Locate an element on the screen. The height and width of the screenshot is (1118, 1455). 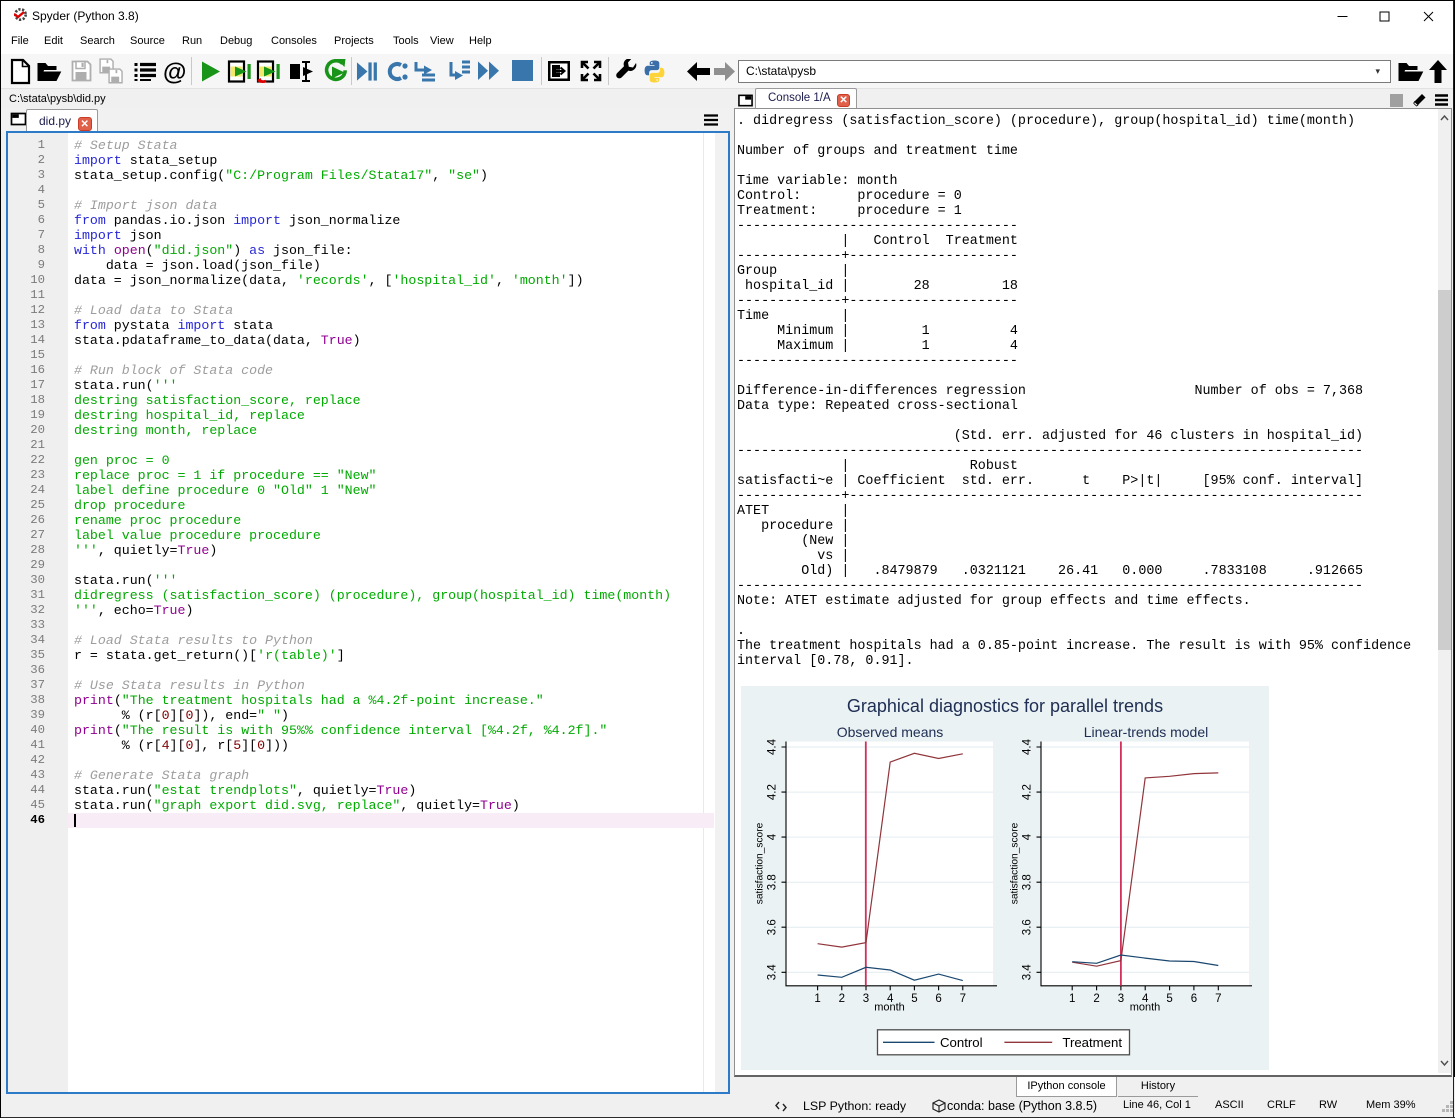
svg-text: Linear-trends model is located at coordinates (1146, 732).